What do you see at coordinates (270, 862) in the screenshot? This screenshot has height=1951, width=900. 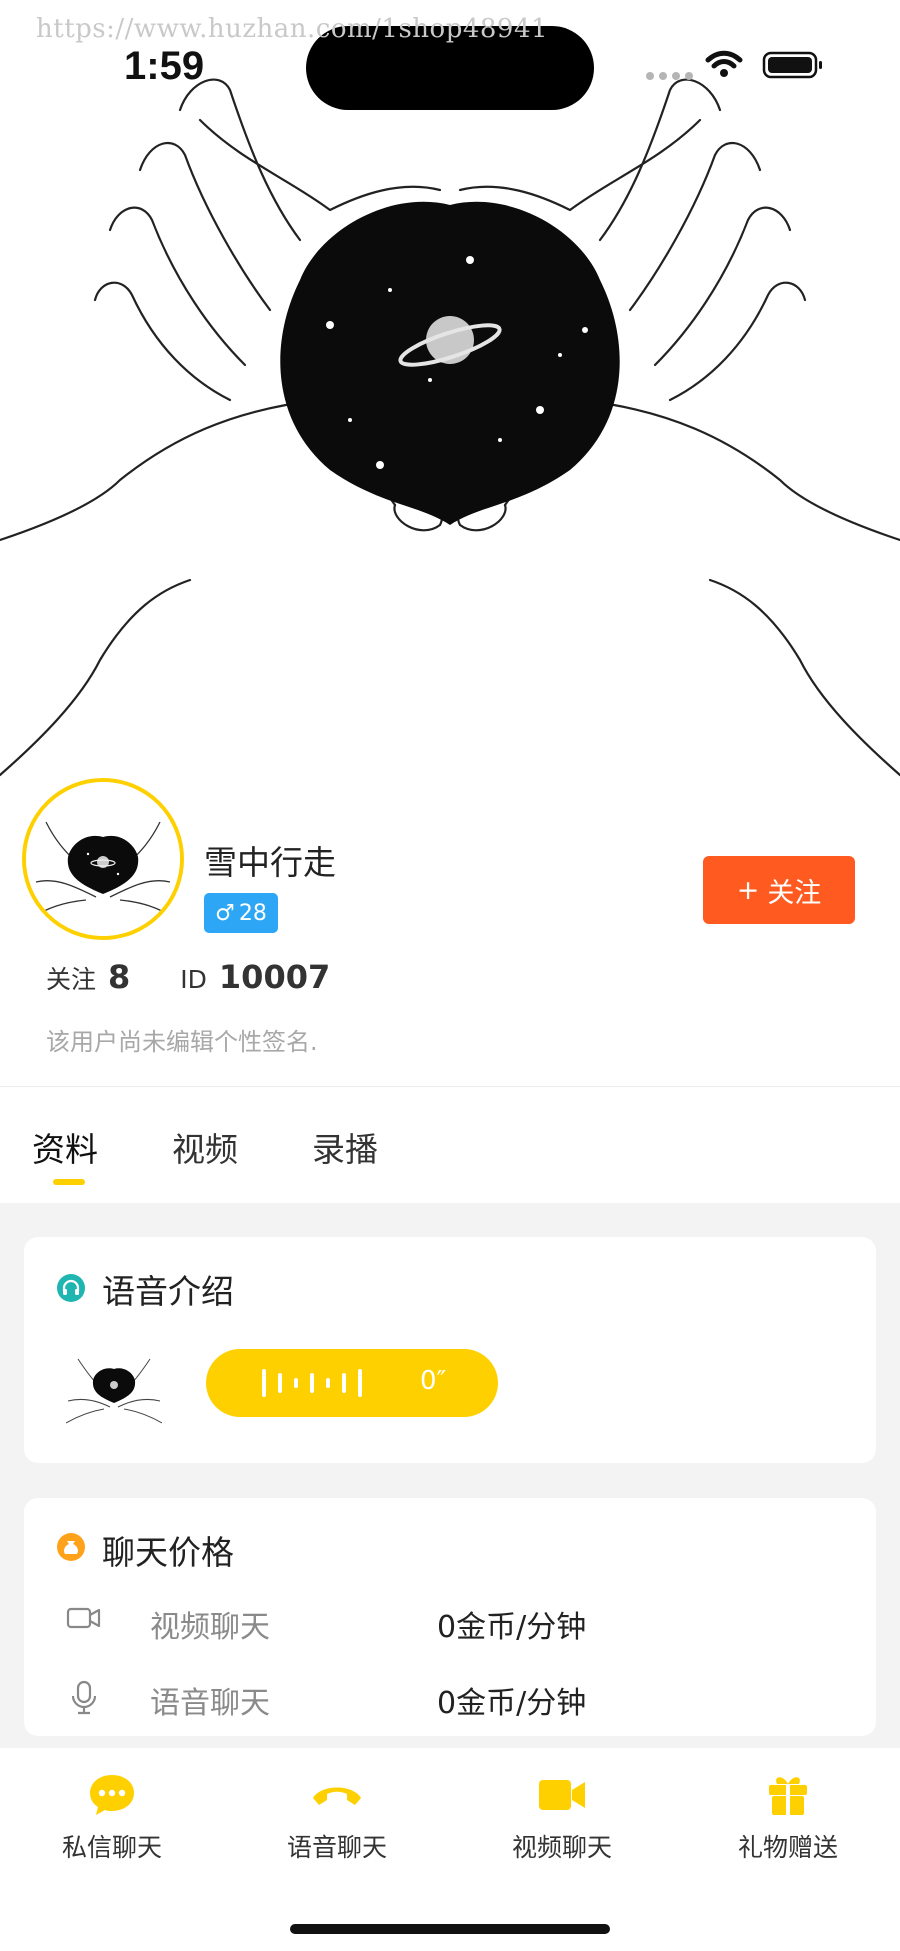 I see `username: 雪中行走` at bounding box center [270, 862].